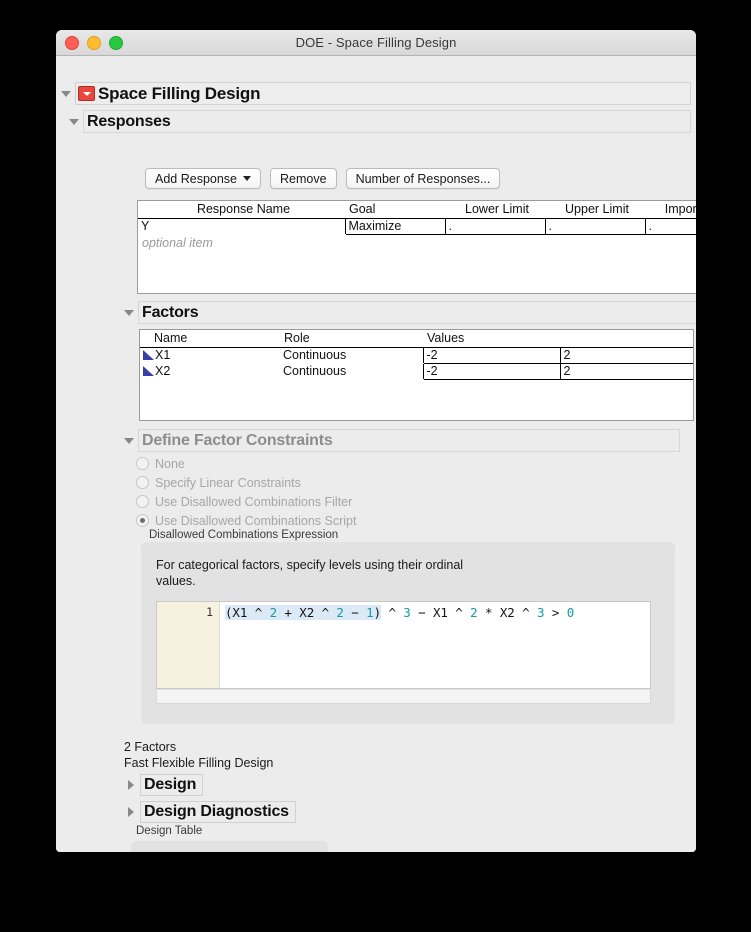 The image size is (751, 932). I want to click on code-token: + X2, so click(303, 612).